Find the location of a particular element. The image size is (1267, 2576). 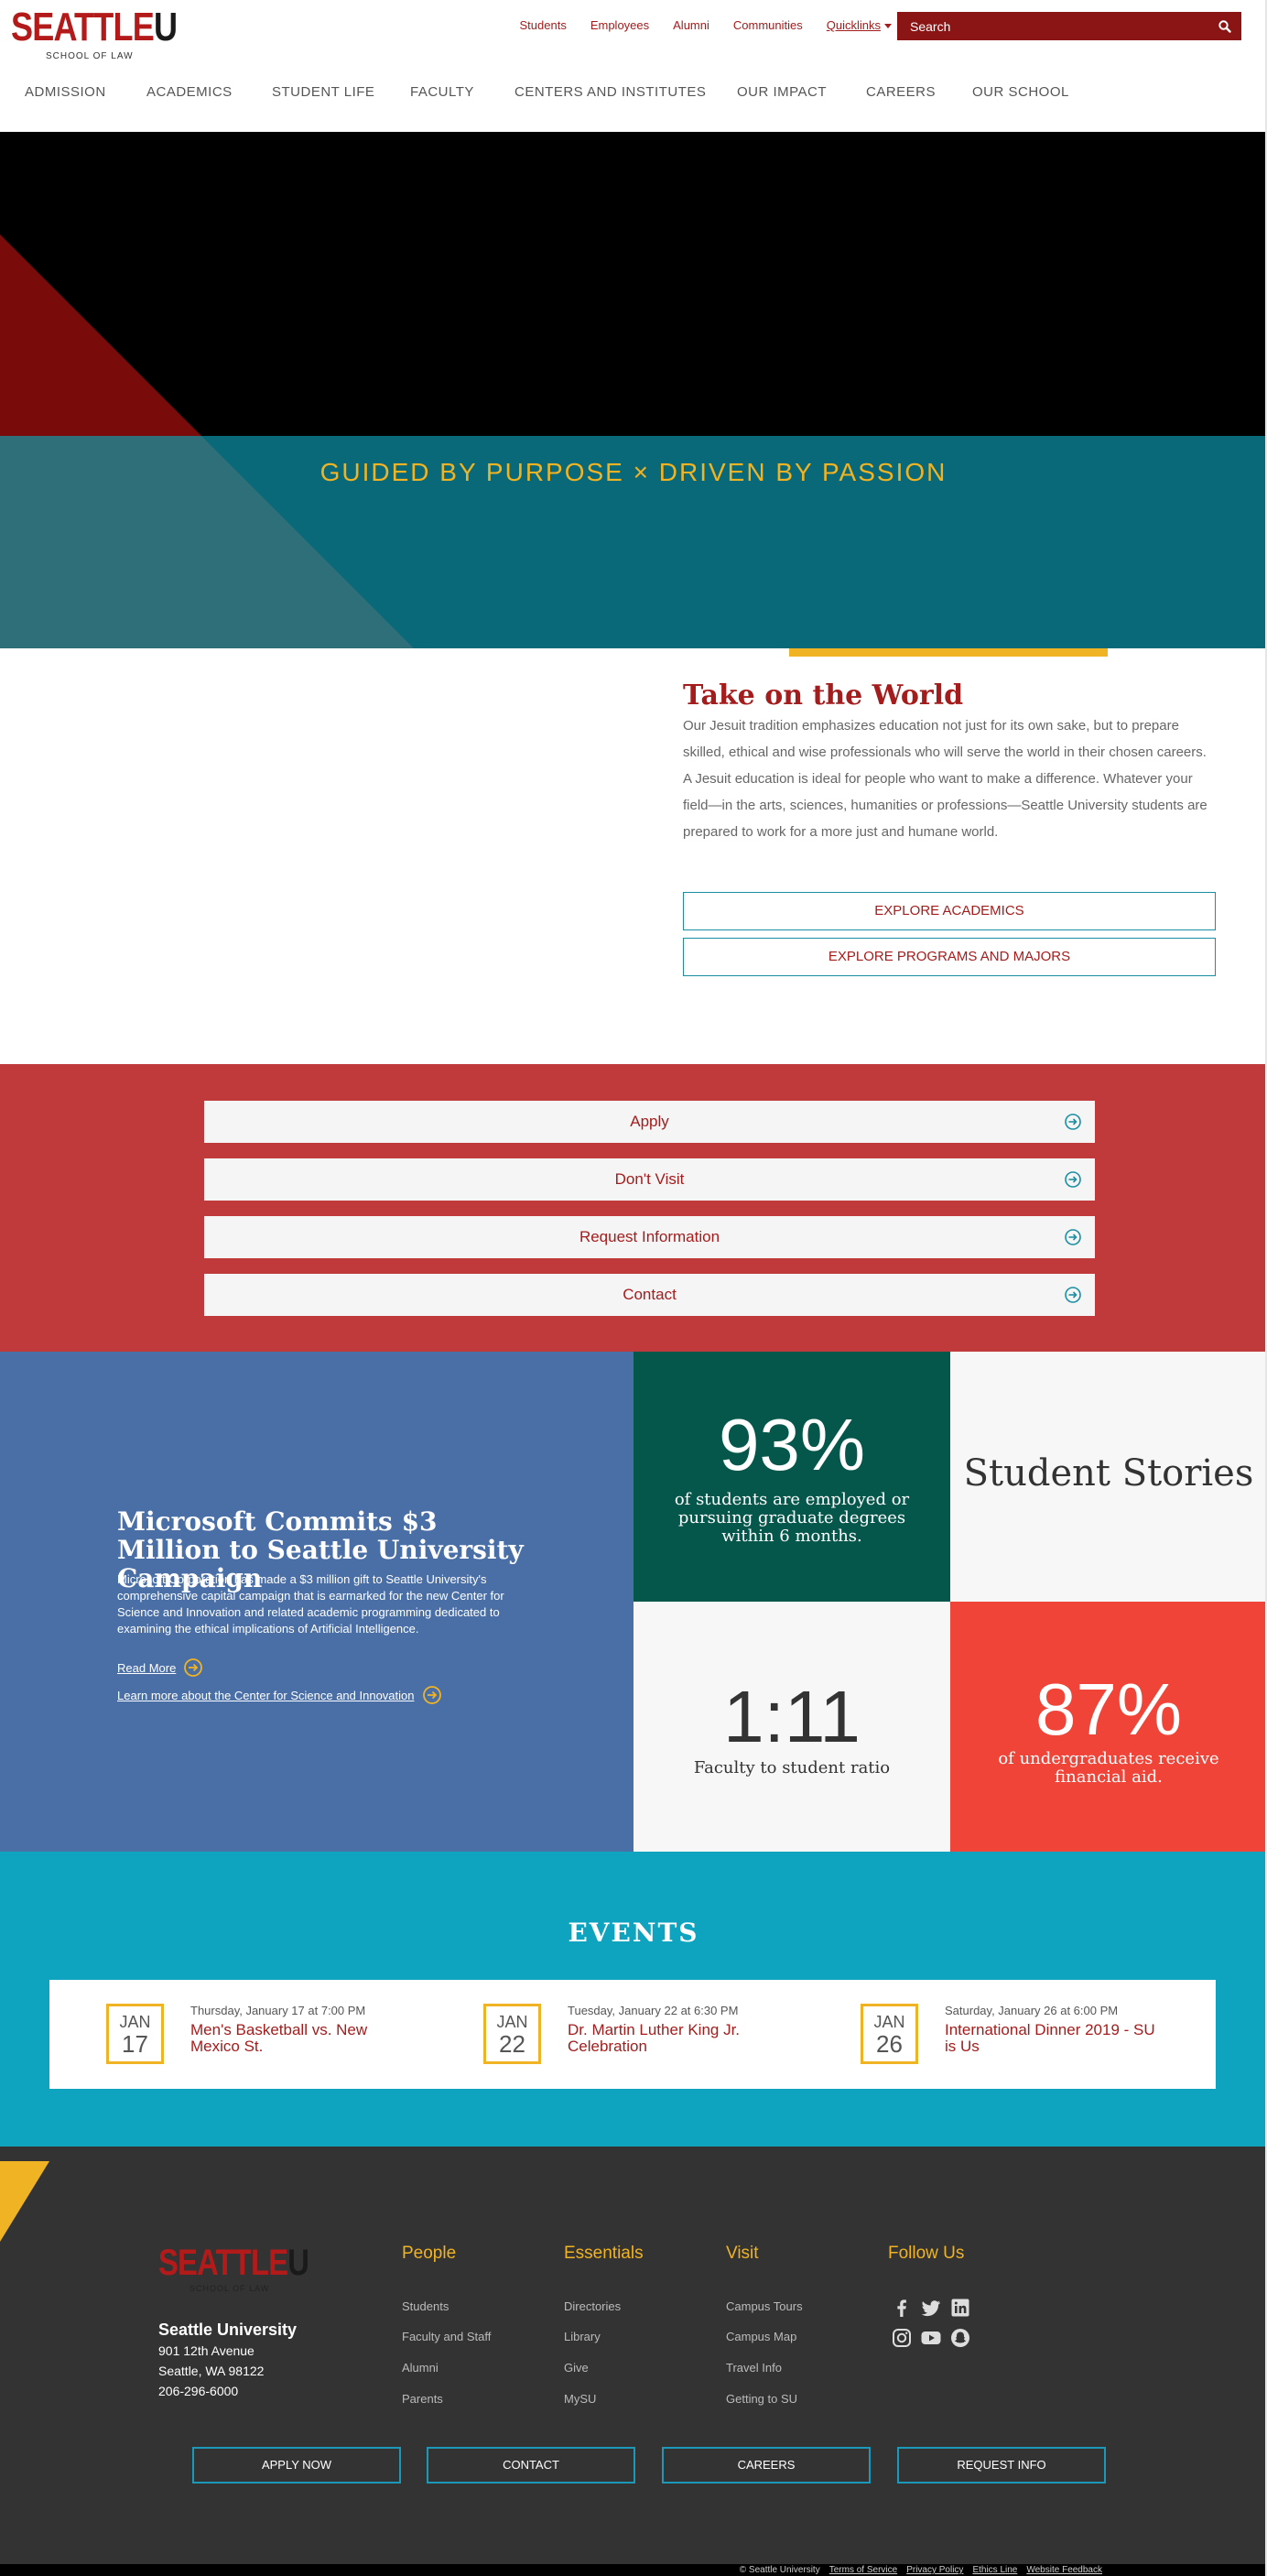

footer-link-faculty-staff: Faculty and Staff is located at coordinates (447, 2336).